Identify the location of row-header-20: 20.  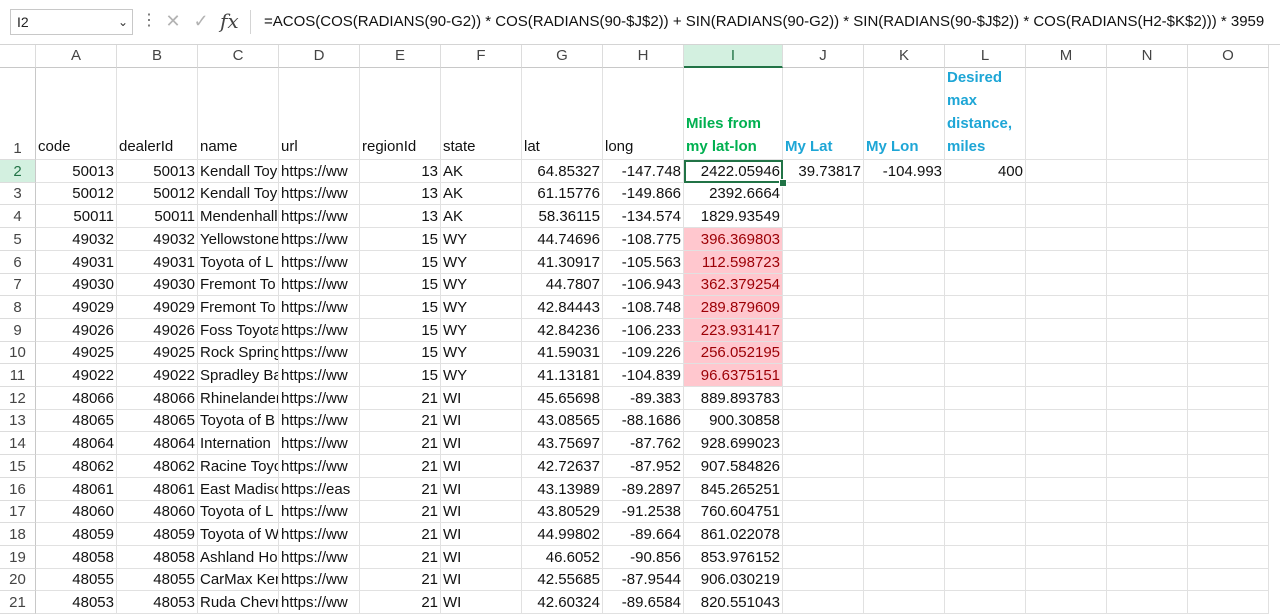
(18, 580).